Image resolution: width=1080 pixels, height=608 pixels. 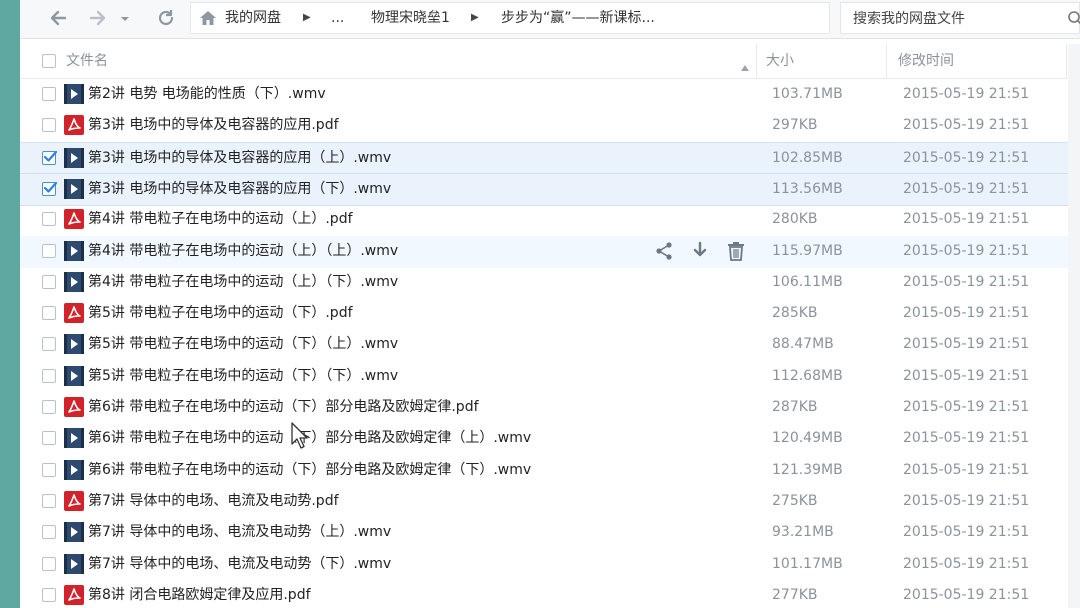 What do you see at coordinates (550, 61) in the screenshot?
I see `file-list-header: 文件名 大小 修改时间` at bounding box center [550, 61].